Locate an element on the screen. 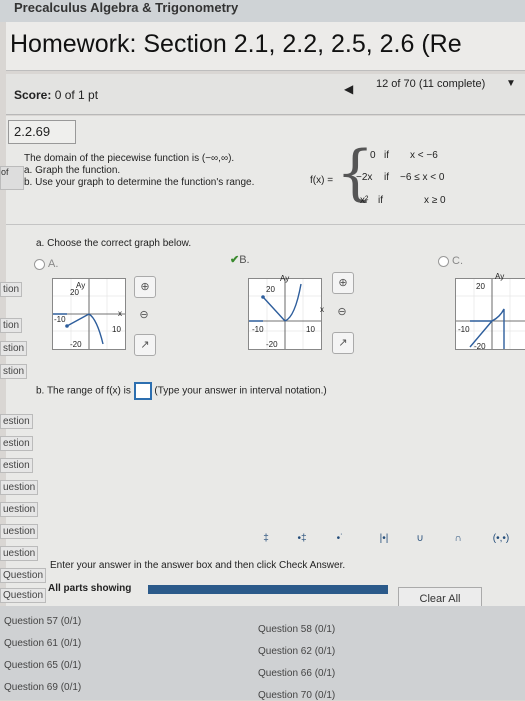  option-c-radio is located at coordinates (443, 261).